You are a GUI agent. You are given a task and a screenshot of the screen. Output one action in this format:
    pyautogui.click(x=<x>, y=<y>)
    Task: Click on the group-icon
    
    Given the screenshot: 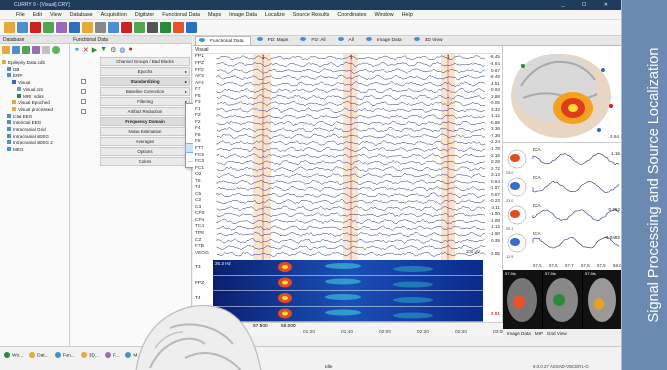 What is the action you would take?
    pyautogui.click(x=36, y=50)
    